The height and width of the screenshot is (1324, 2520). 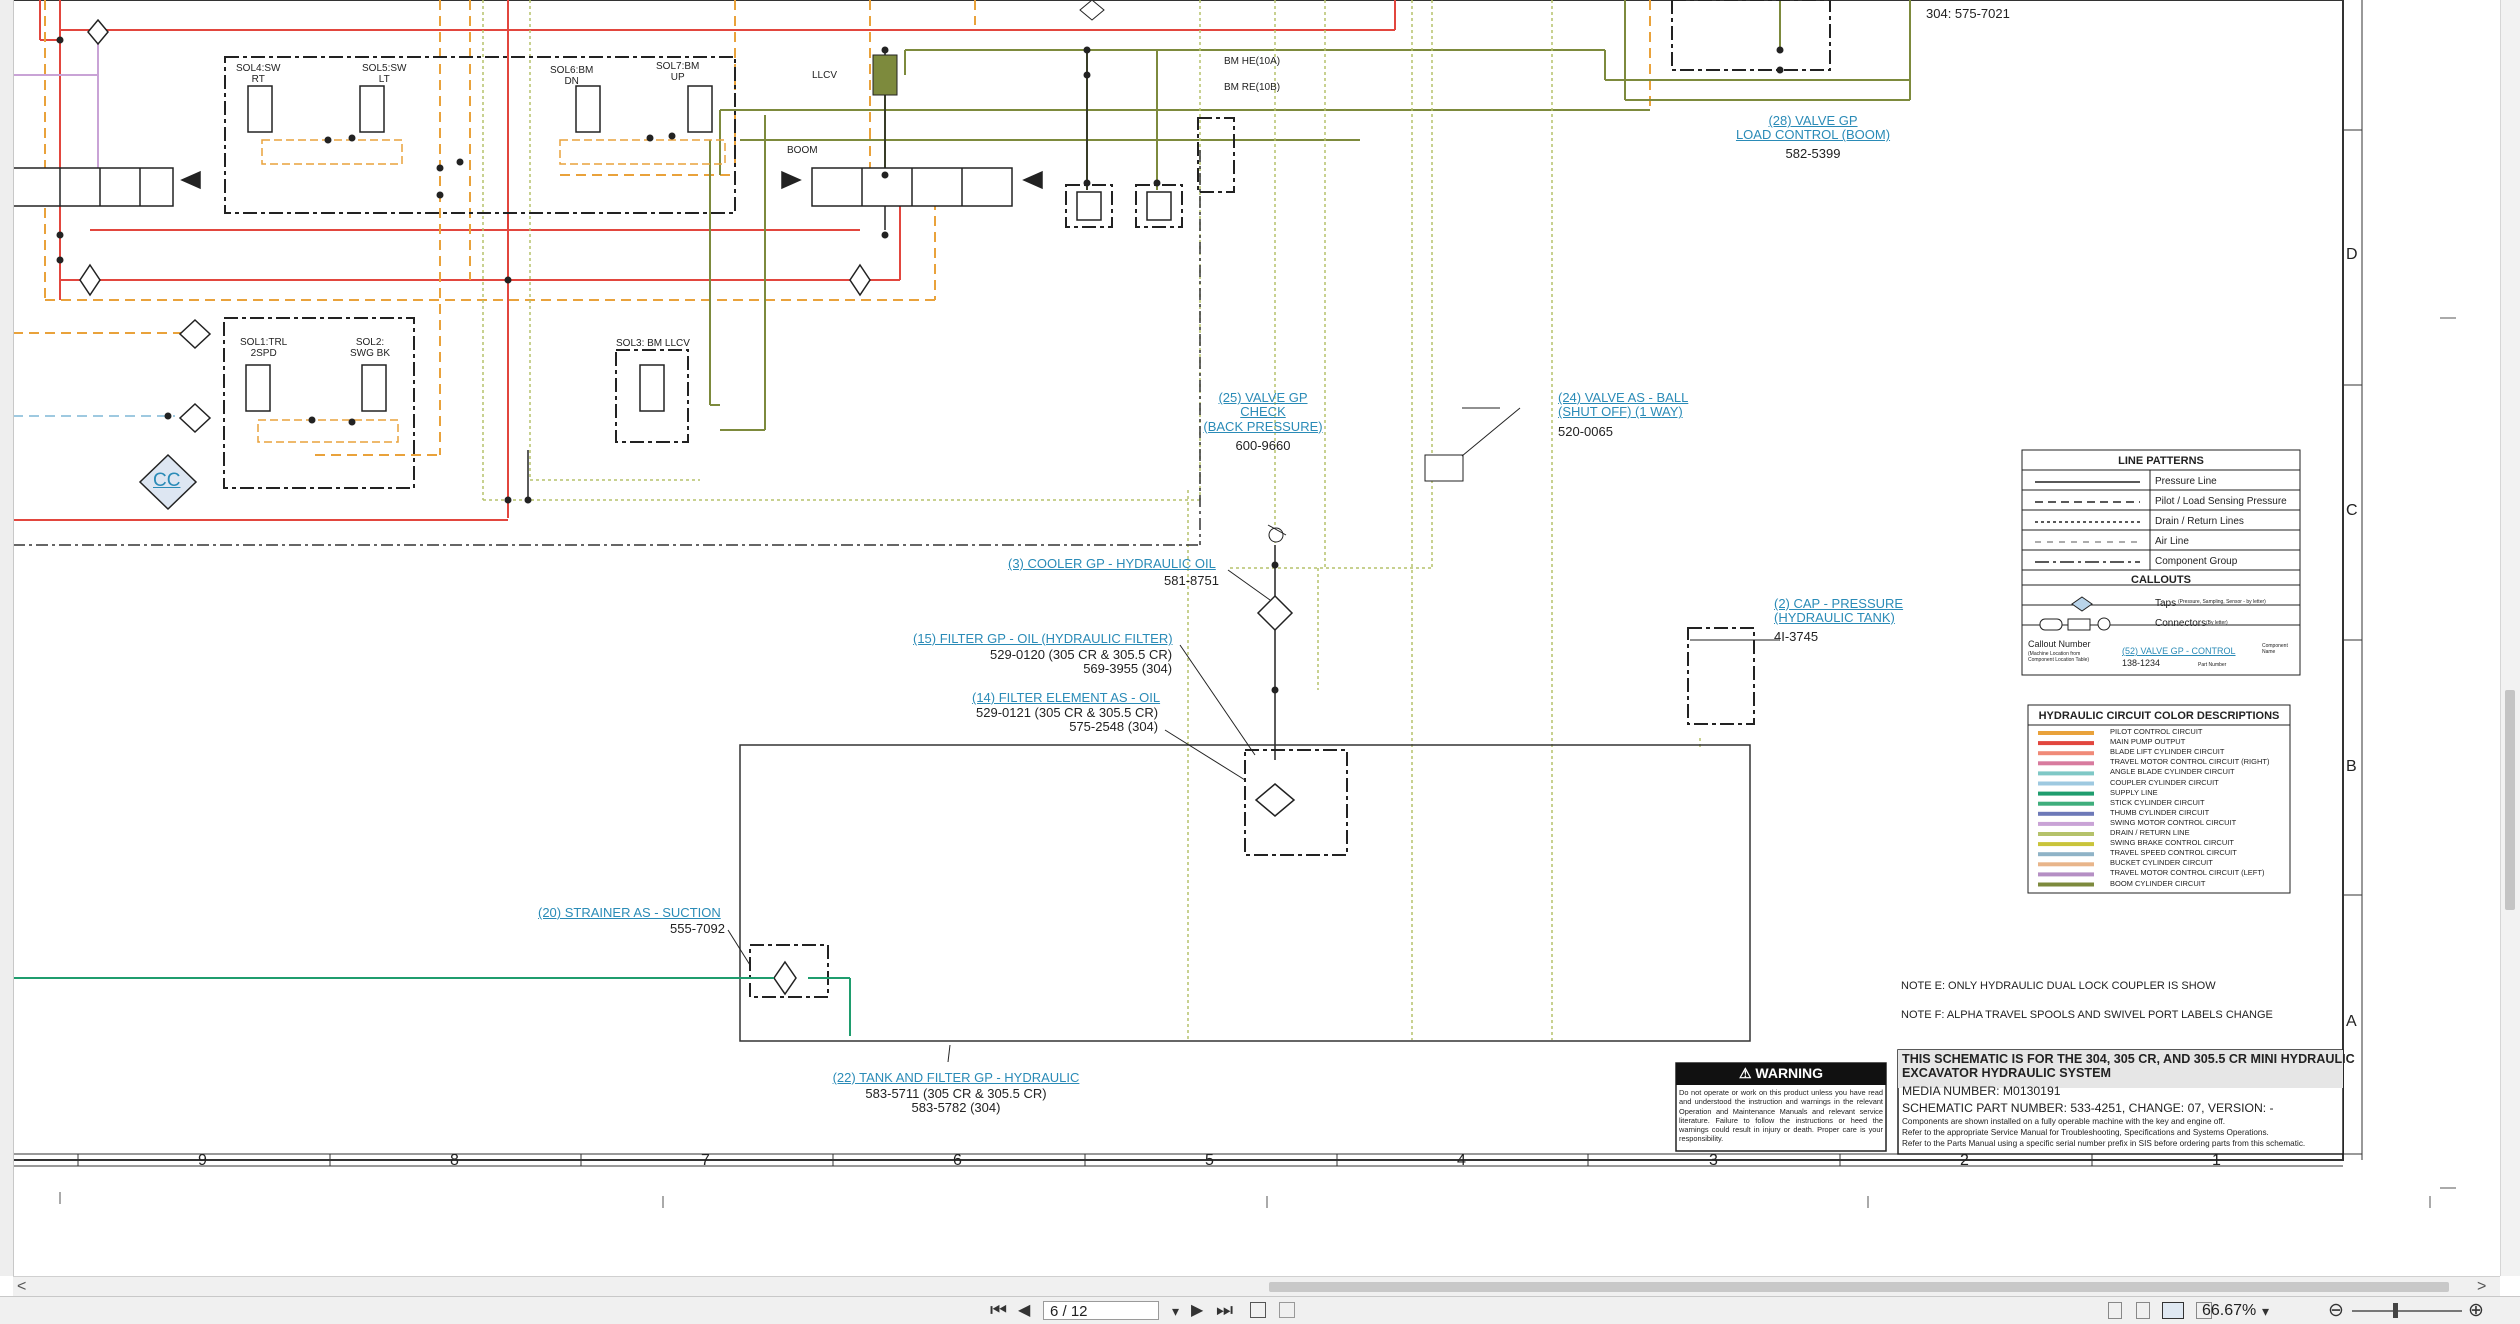 I want to click on color-legend-label: ANGLE BLADE CYLINDER CIRCUIT, so click(x=2172, y=772).